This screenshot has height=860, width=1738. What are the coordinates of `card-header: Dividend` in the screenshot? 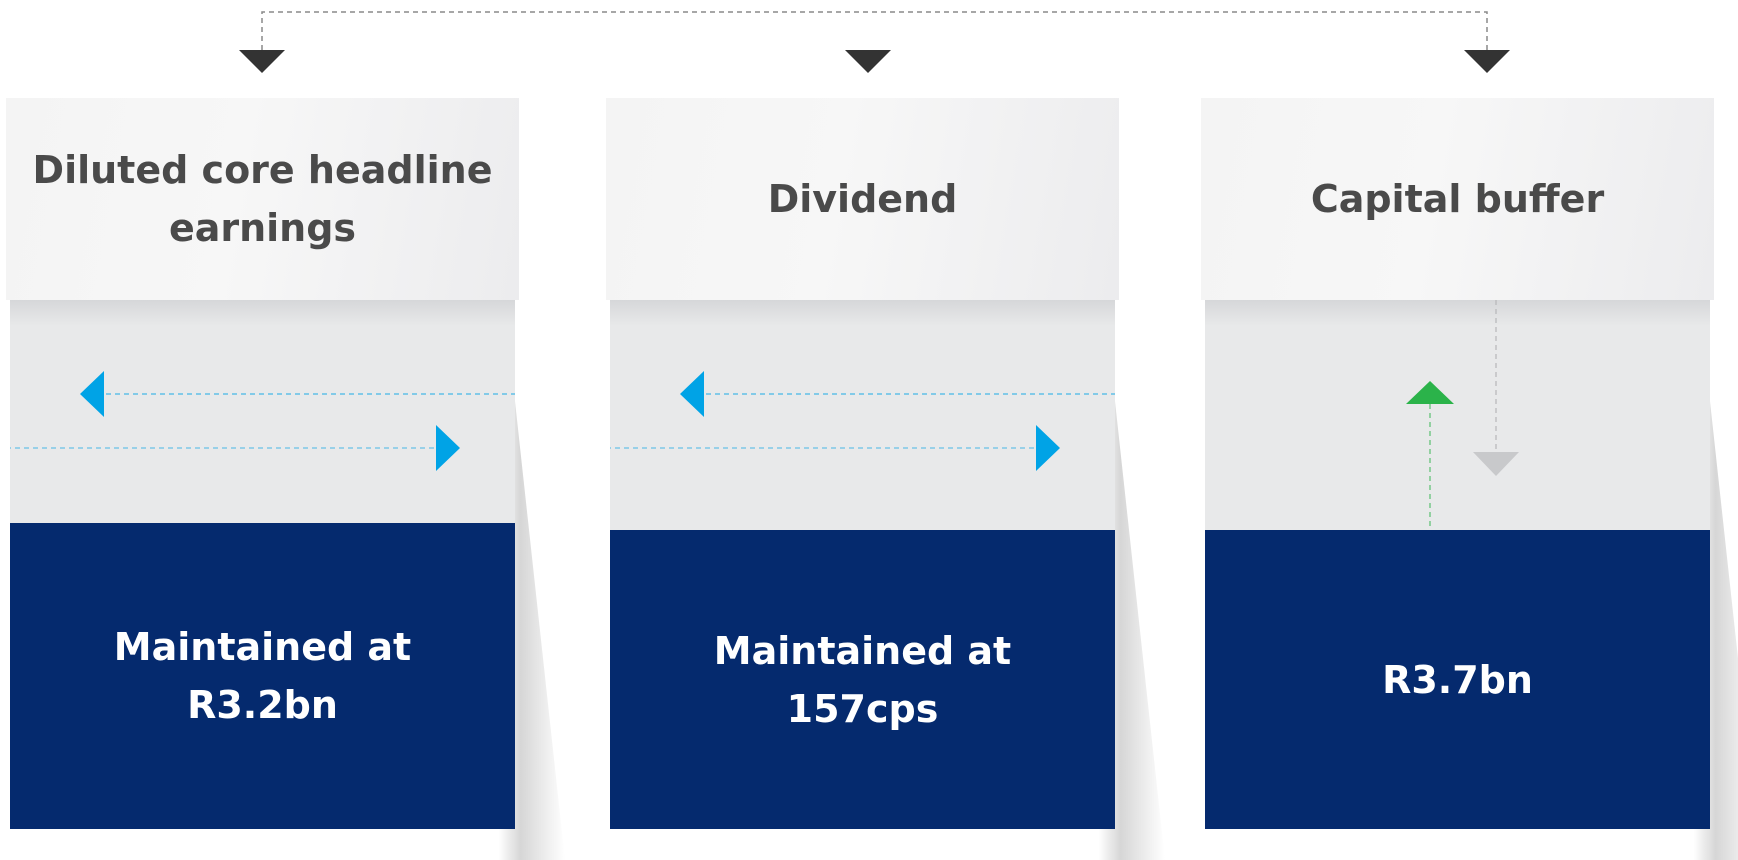 It's located at (862, 199).